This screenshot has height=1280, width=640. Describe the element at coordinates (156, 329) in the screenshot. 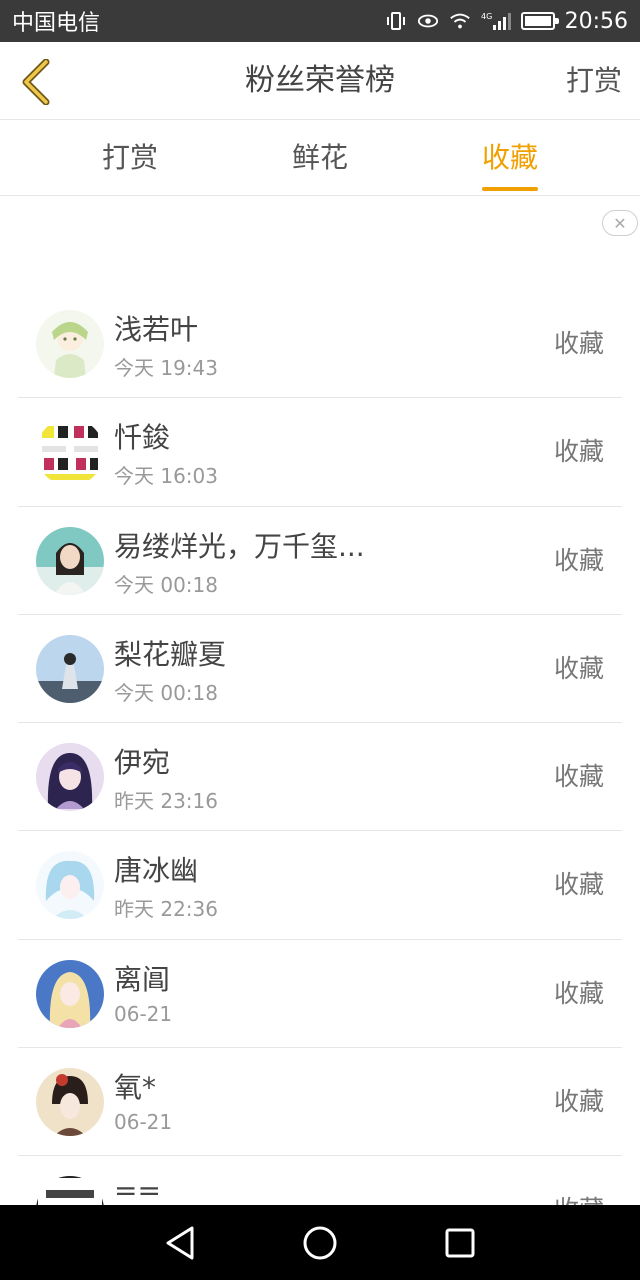

I see `fan-name: 浅若叶` at that location.